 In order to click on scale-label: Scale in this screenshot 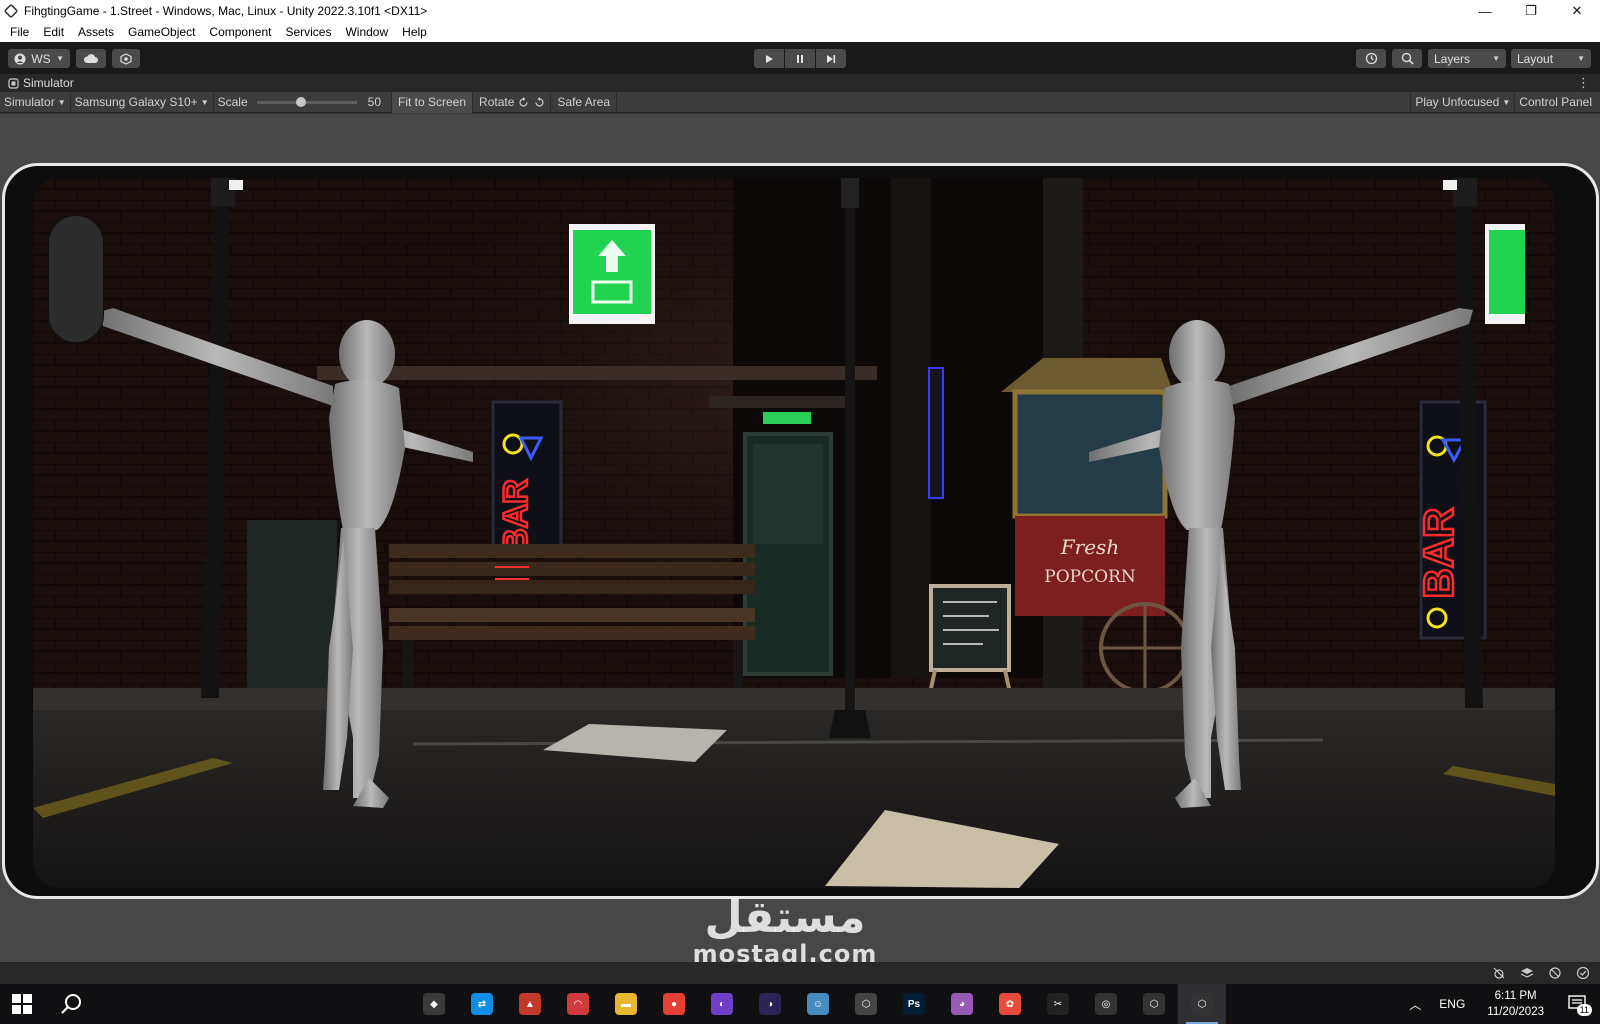, I will do `click(232, 101)`.